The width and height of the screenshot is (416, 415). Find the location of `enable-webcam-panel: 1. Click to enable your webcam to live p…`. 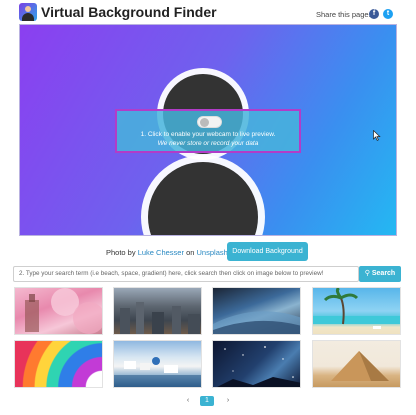

enable-webcam-panel: 1. Click to enable your webcam to live p… is located at coordinates (208, 131).